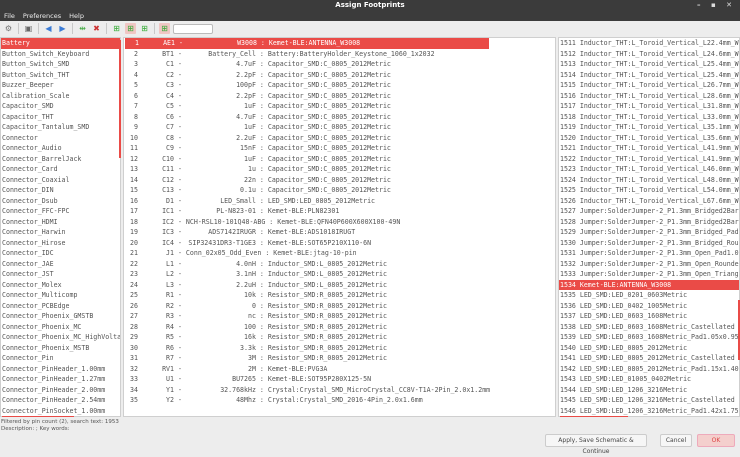 This screenshot has height=457, width=740. What do you see at coordinates (60, 43) in the screenshot?
I see `library-item: Battery` at bounding box center [60, 43].